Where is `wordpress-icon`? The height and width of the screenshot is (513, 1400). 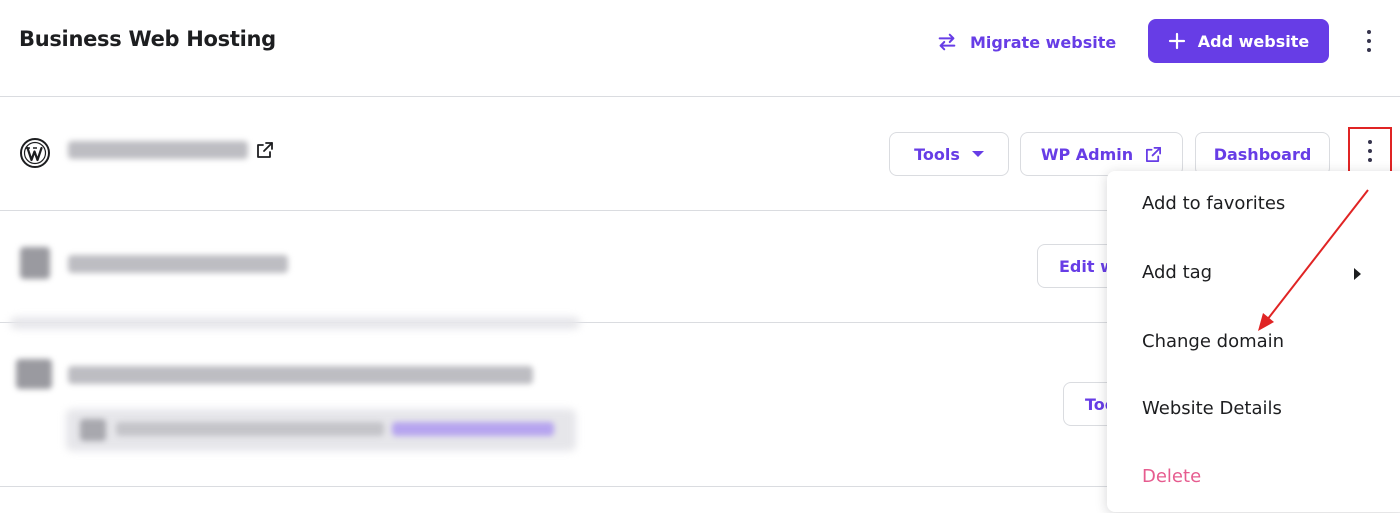
wordpress-icon is located at coordinates (35, 153).